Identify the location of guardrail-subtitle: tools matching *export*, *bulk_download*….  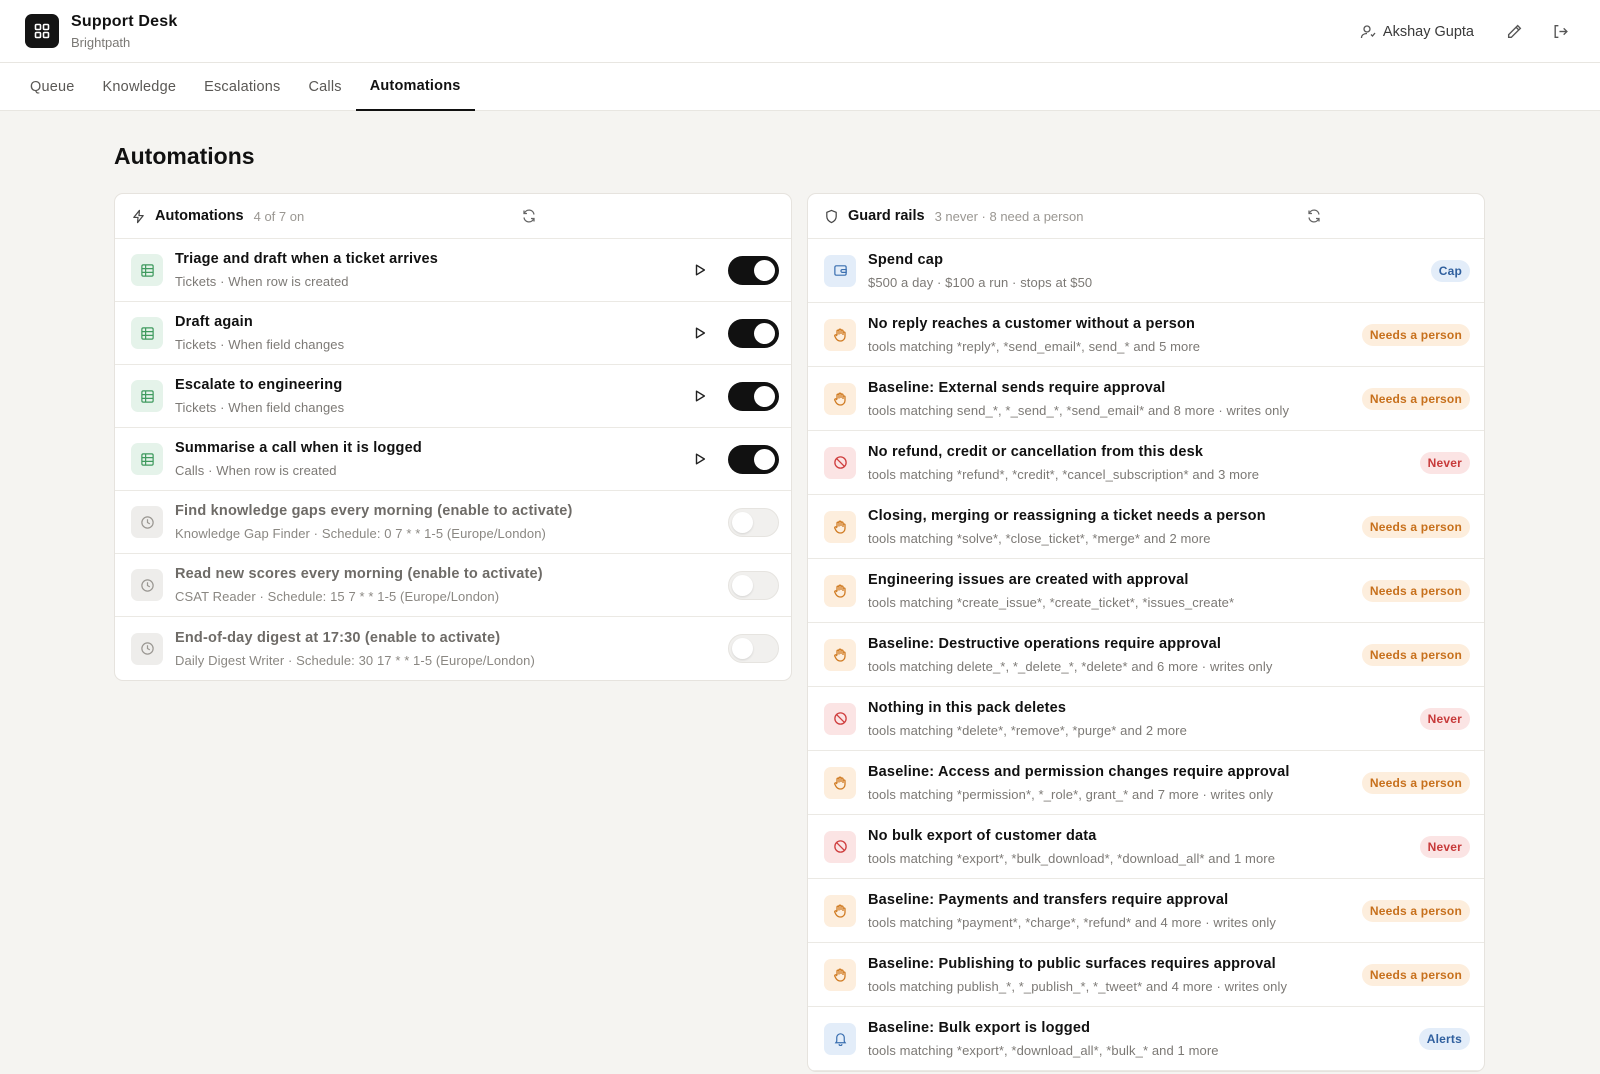
(1072, 858).